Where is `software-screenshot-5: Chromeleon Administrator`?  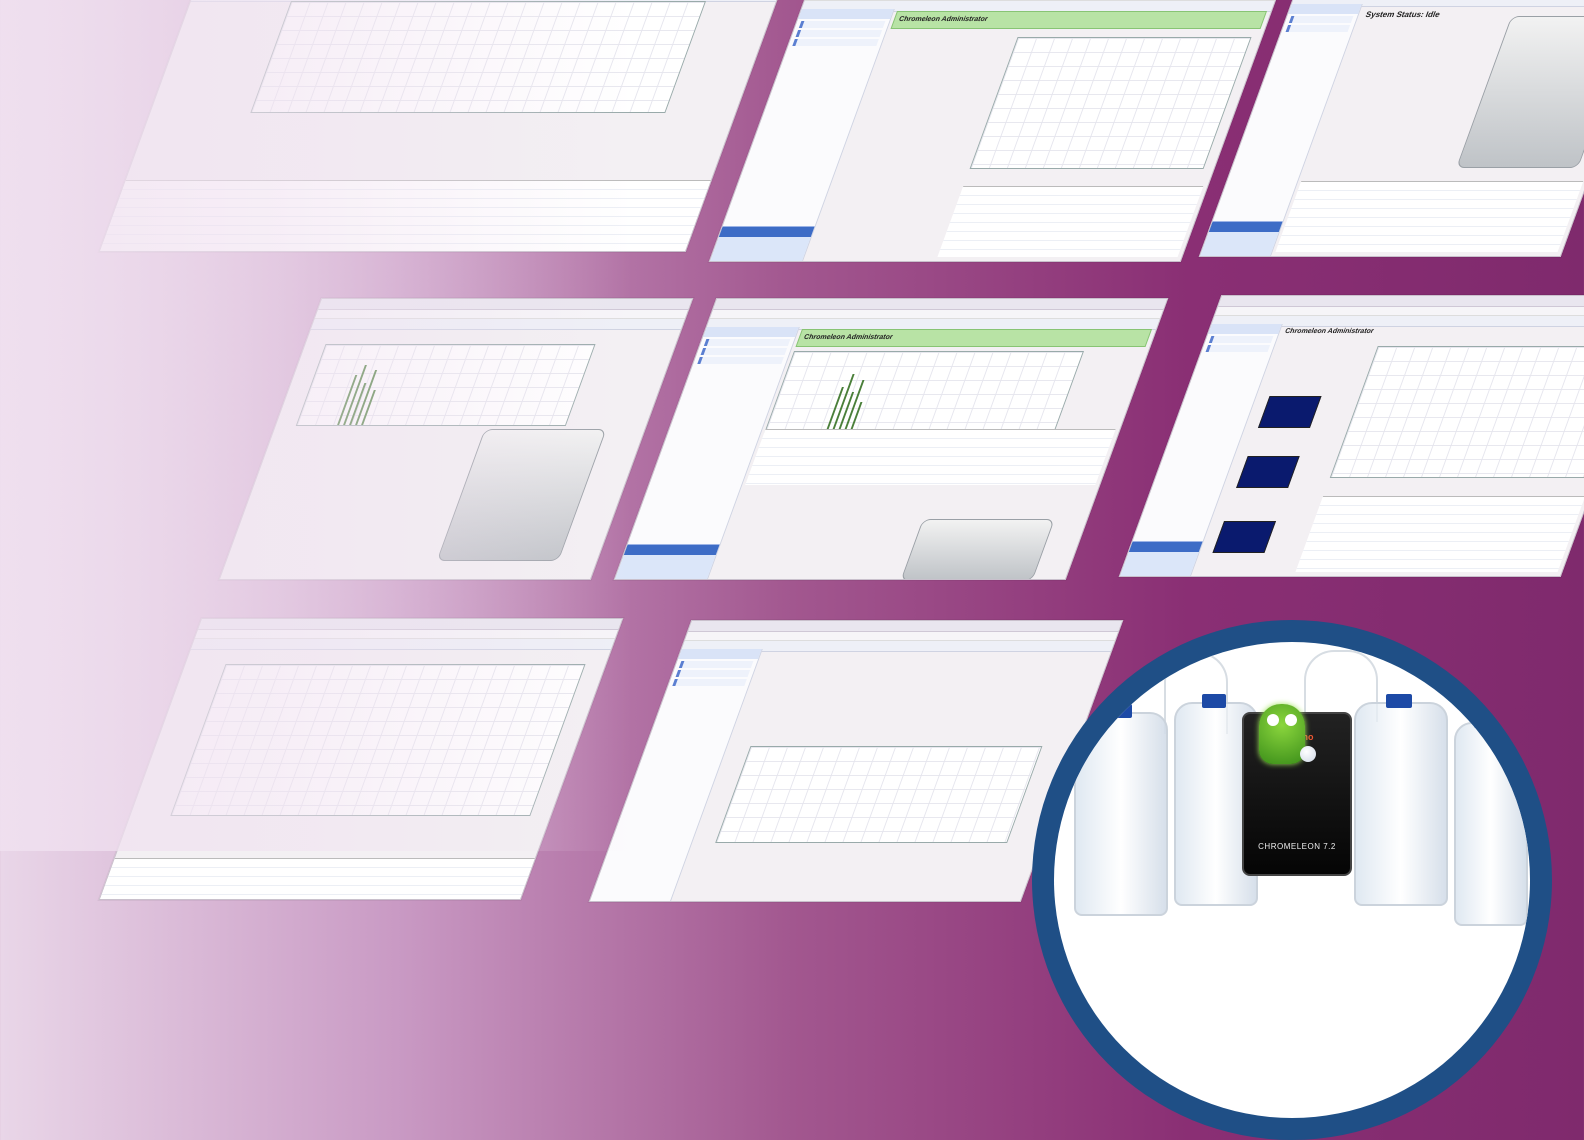 software-screenshot-5: Chromeleon Administrator is located at coordinates (891, 439).